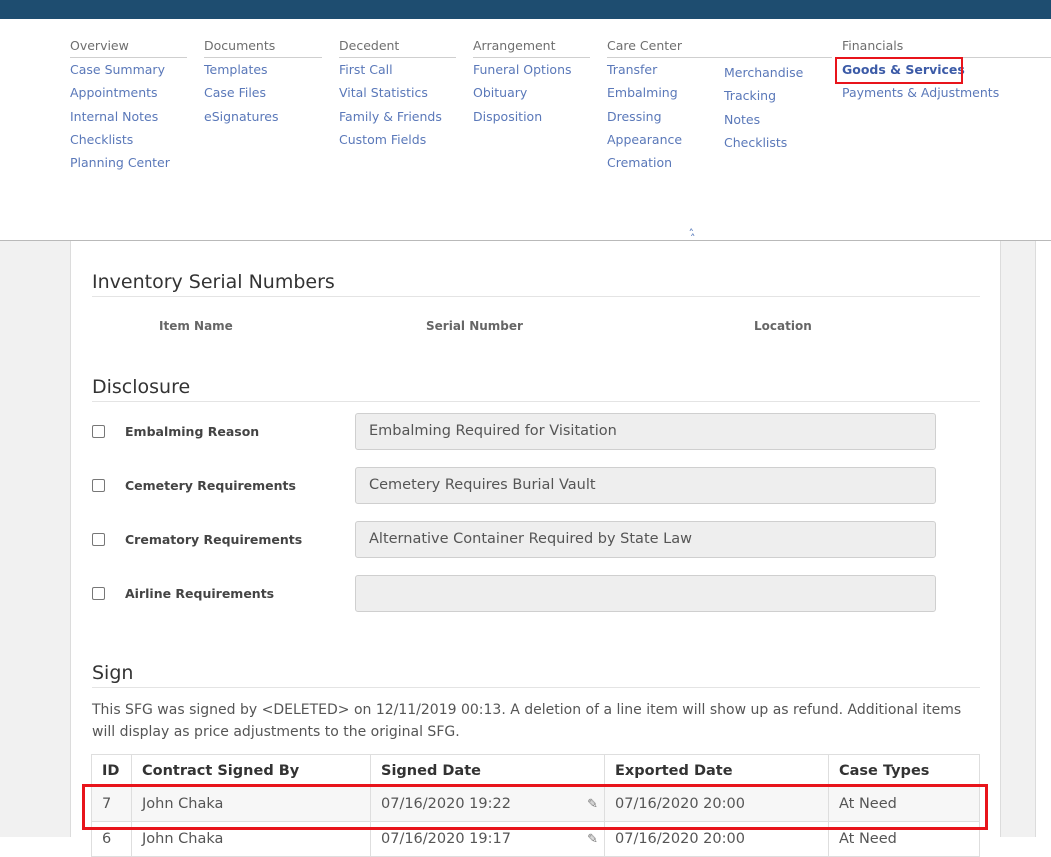 This screenshot has height=857, width=1051. Describe the element at coordinates (1043, 539) in the screenshot. I see `right-scroll-gutter` at that location.